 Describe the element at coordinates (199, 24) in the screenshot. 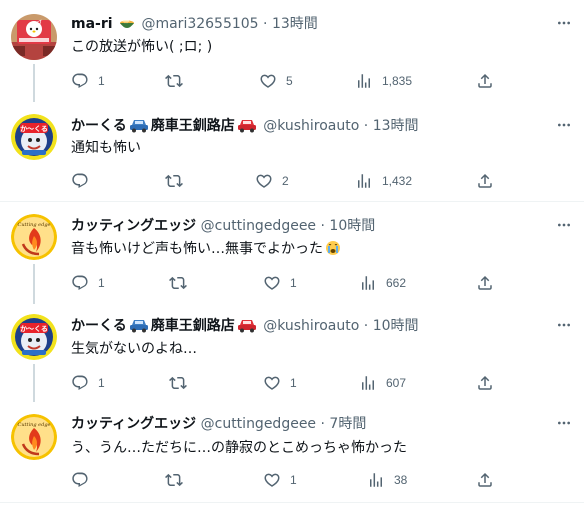

I see `user-handle: @mari32655105` at that location.